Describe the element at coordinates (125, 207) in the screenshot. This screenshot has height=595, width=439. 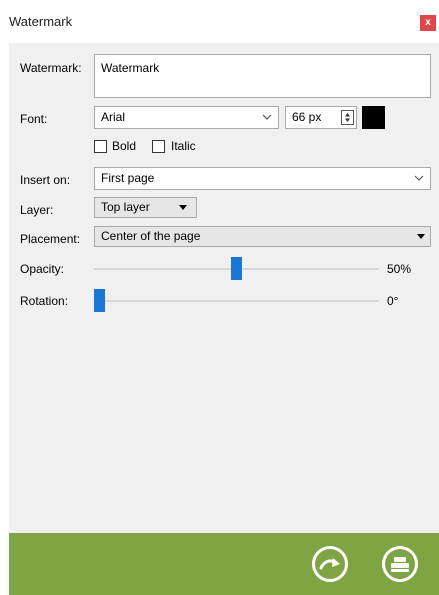
I see `layer-value: Top layer` at that location.